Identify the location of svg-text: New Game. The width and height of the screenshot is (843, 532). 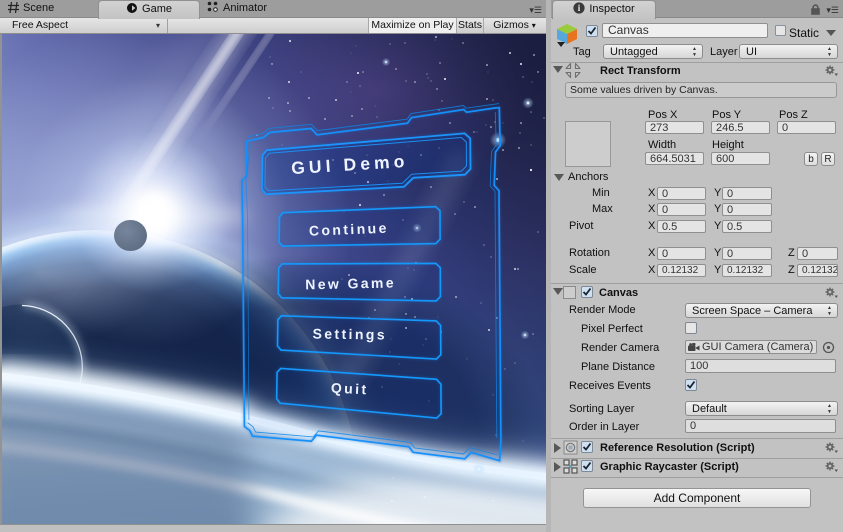
(350, 283).